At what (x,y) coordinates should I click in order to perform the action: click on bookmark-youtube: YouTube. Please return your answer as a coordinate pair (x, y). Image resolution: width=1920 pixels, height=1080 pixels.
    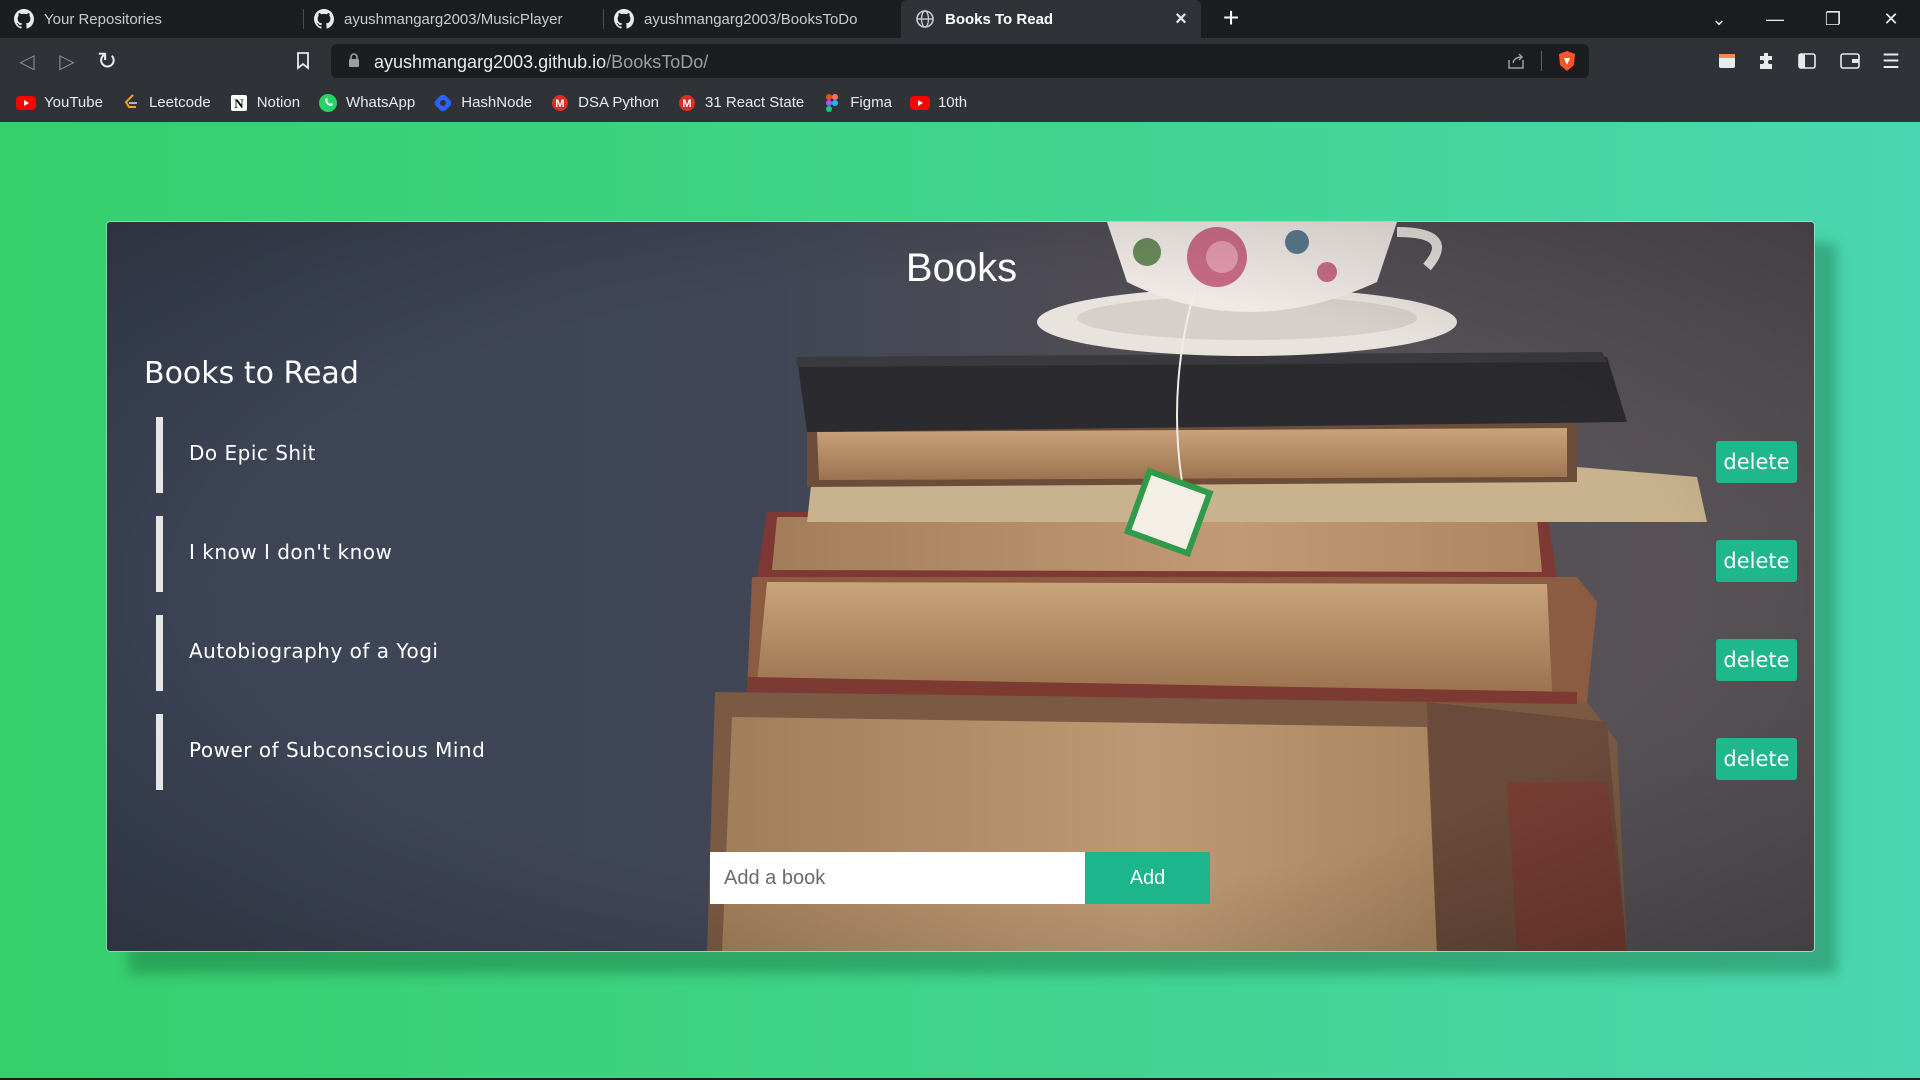
    Looking at the image, I should click on (59, 103).